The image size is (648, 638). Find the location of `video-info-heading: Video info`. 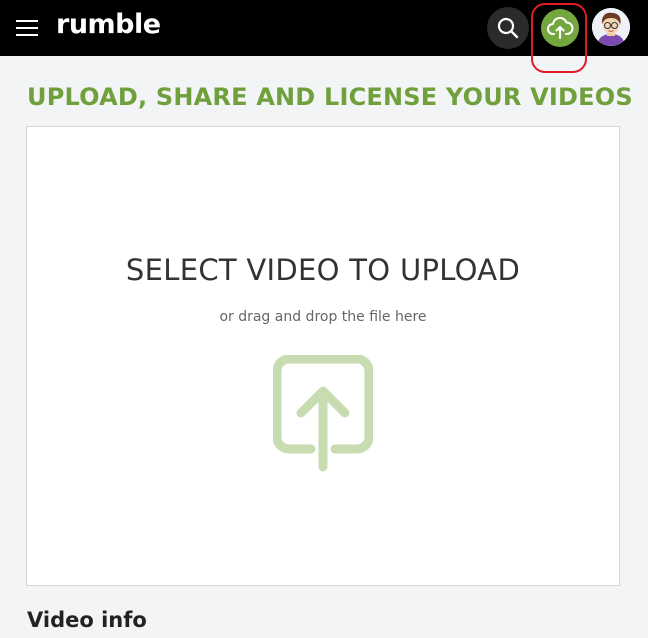

video-info-heading: Video info is located at coordinates (87, 620).